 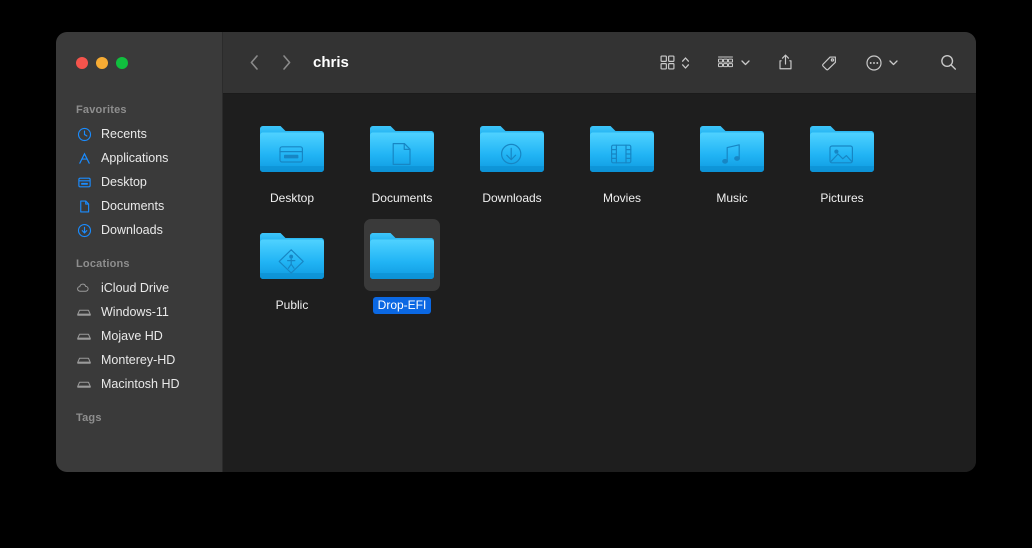 What do you see at coordinates (135, 312) in the screenshot?
I see `sidebar-item-label: Windows-11` at bounding box center [135, 312].